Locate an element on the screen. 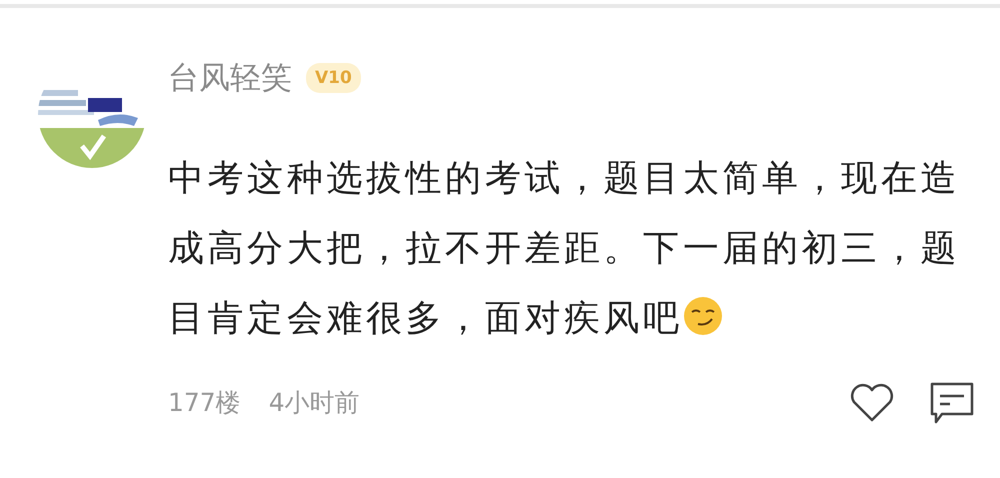 Image resolution: width=1000 pixels, height=478 pixels. post-time: 4小时前 is located at coordinates (314, 402).